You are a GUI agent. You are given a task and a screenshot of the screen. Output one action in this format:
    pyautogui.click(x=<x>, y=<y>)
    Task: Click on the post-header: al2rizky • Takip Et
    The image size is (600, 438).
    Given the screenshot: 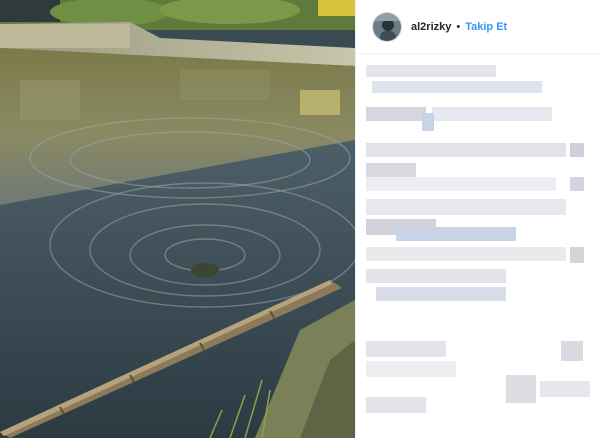 What is the action you would take?
    pyautogui.click(x=478, y=27)
    